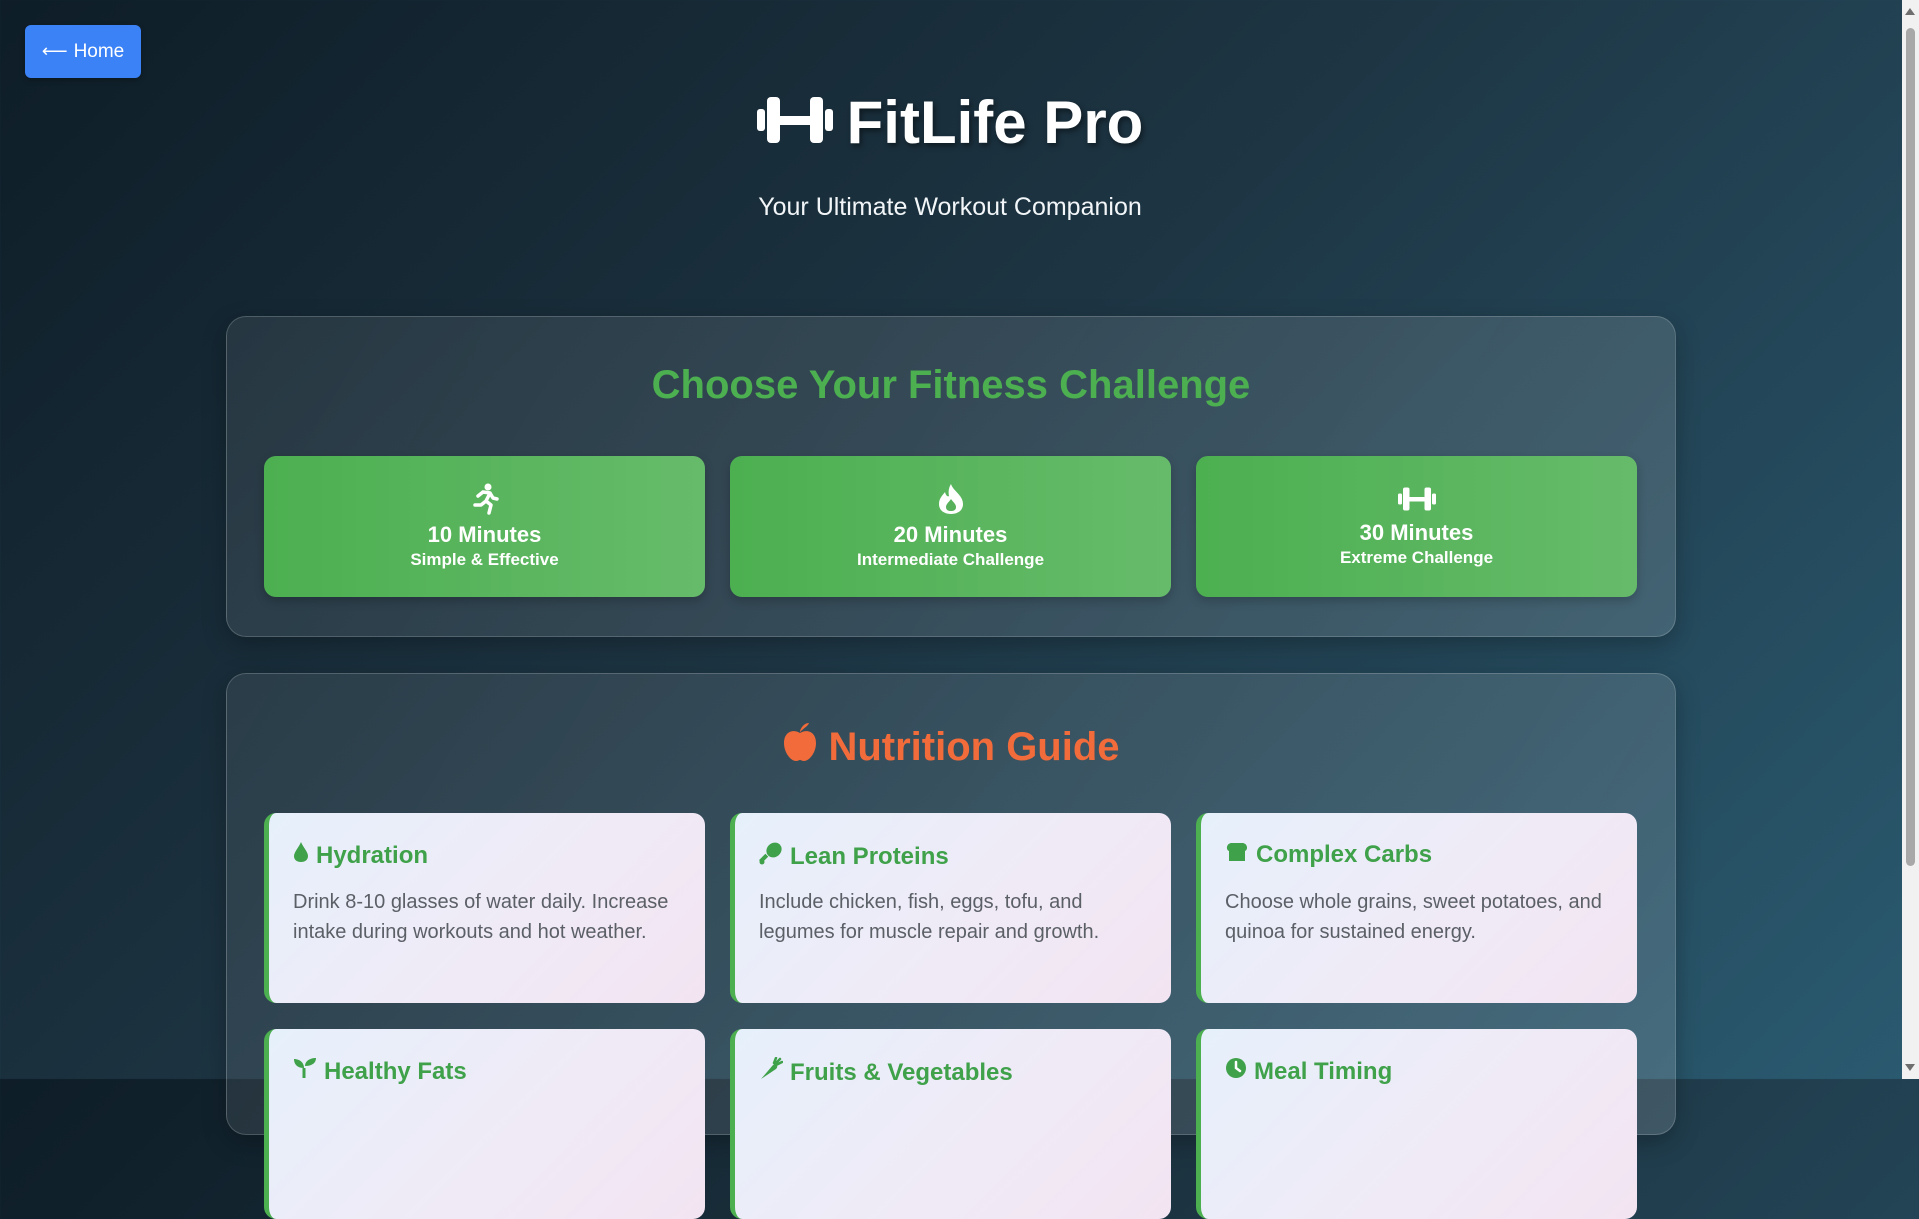  I want to click on home-button: ⟵ Home, so click(83, 51).